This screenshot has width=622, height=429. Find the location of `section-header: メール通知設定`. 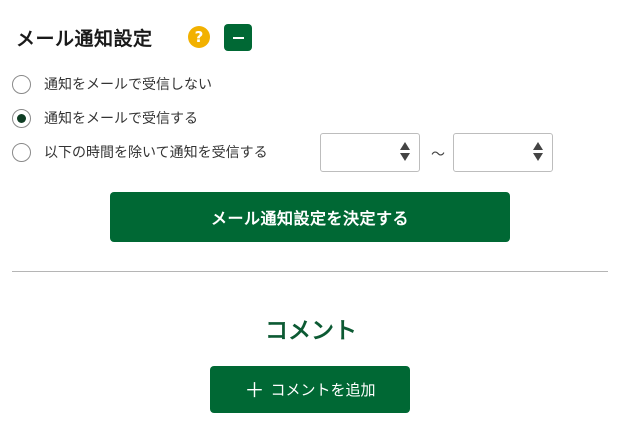

section-header: メール通知設定 is located at coordinates (84, 37).